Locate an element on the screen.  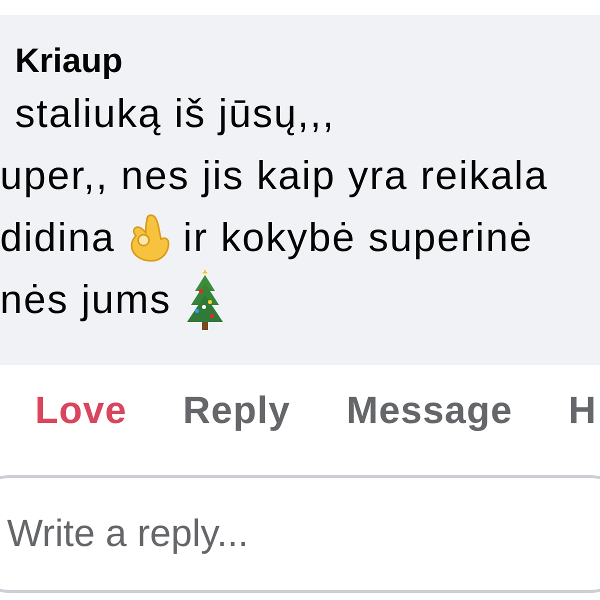
action-link: H is located at coordinates (582, 411).